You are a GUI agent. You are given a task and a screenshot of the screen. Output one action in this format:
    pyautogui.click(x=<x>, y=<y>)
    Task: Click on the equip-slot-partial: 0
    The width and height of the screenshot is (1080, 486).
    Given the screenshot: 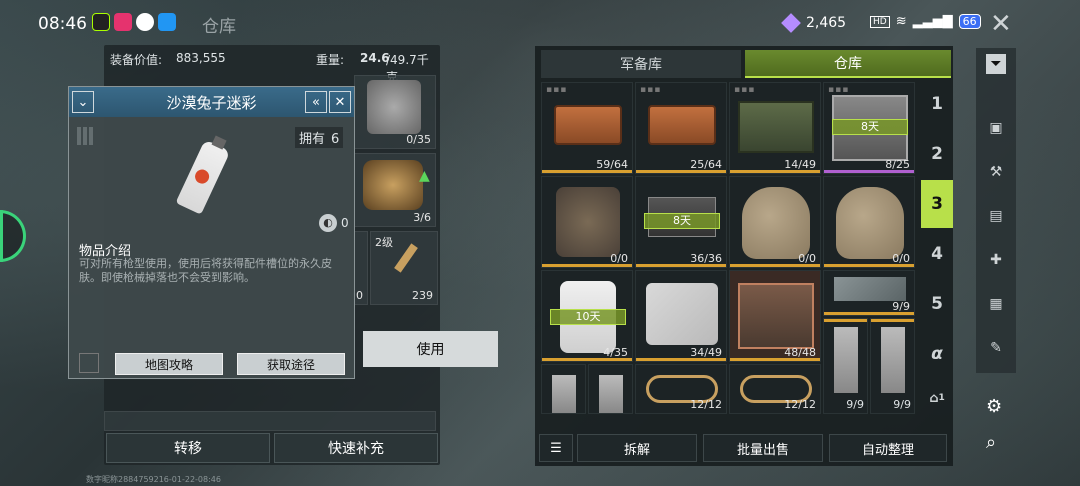 What is the action you would take?
    pyautogui.click(x=361, y=268)
    